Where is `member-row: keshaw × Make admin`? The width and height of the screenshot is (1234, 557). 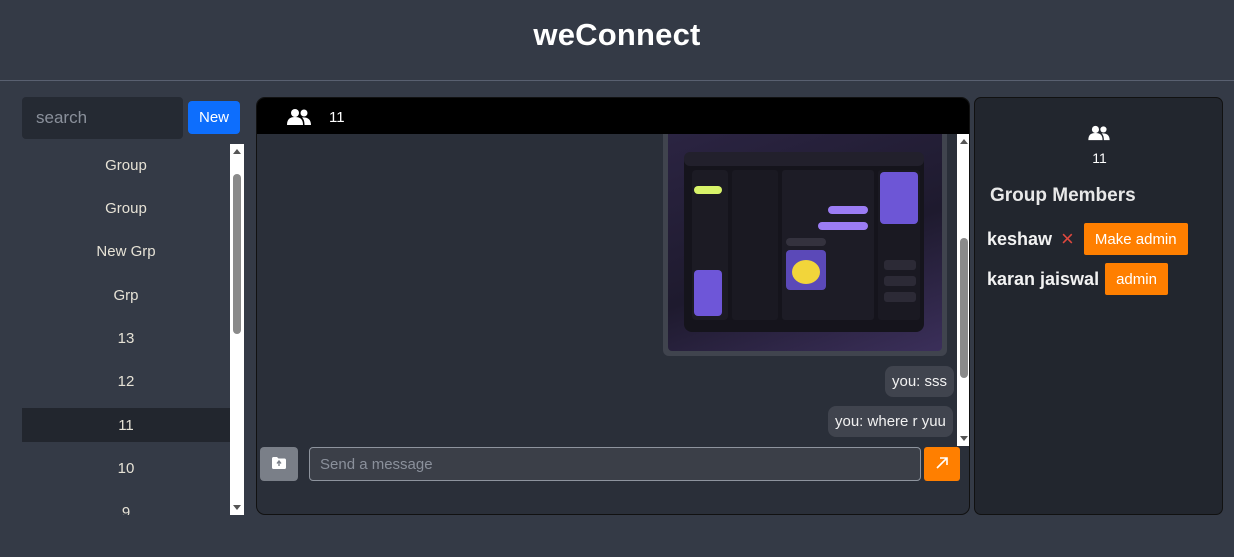 member-row: keshaw × Make admin is located at coordinates (1087, 239).